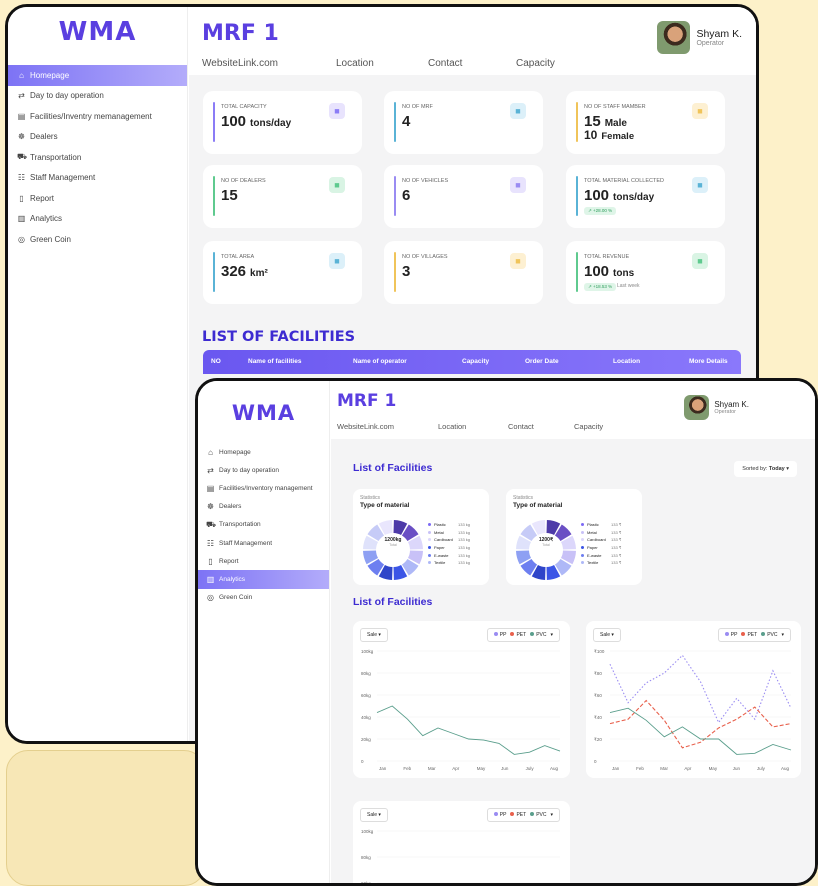 This screenshot has width=818, height=886. Describe the element at coordinates (595, 761) in the screenshot. I see `y-tick-label: 0` at that location.